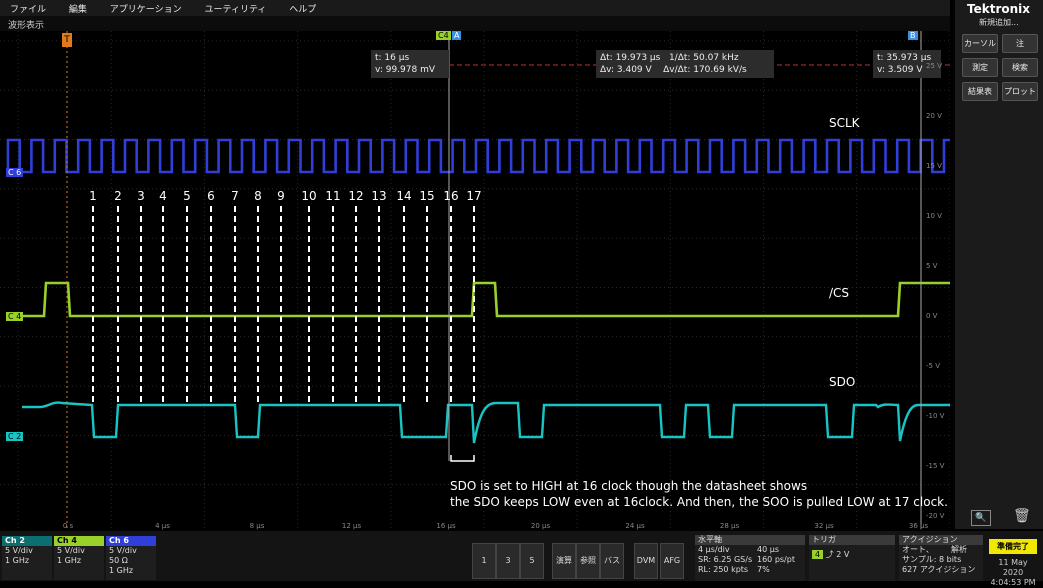 The image size is (1043, 588). I want to click on time-label: 4:04:53 PM, so click(1013, 582).